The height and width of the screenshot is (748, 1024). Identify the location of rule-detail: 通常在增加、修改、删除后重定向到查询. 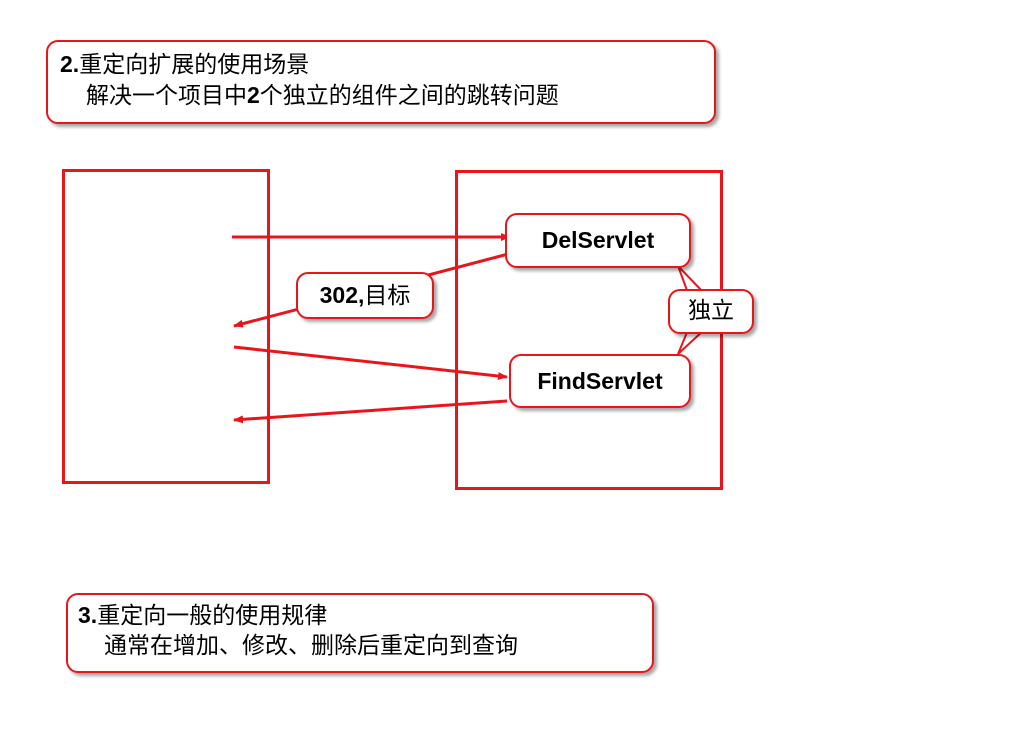
(311, 646).